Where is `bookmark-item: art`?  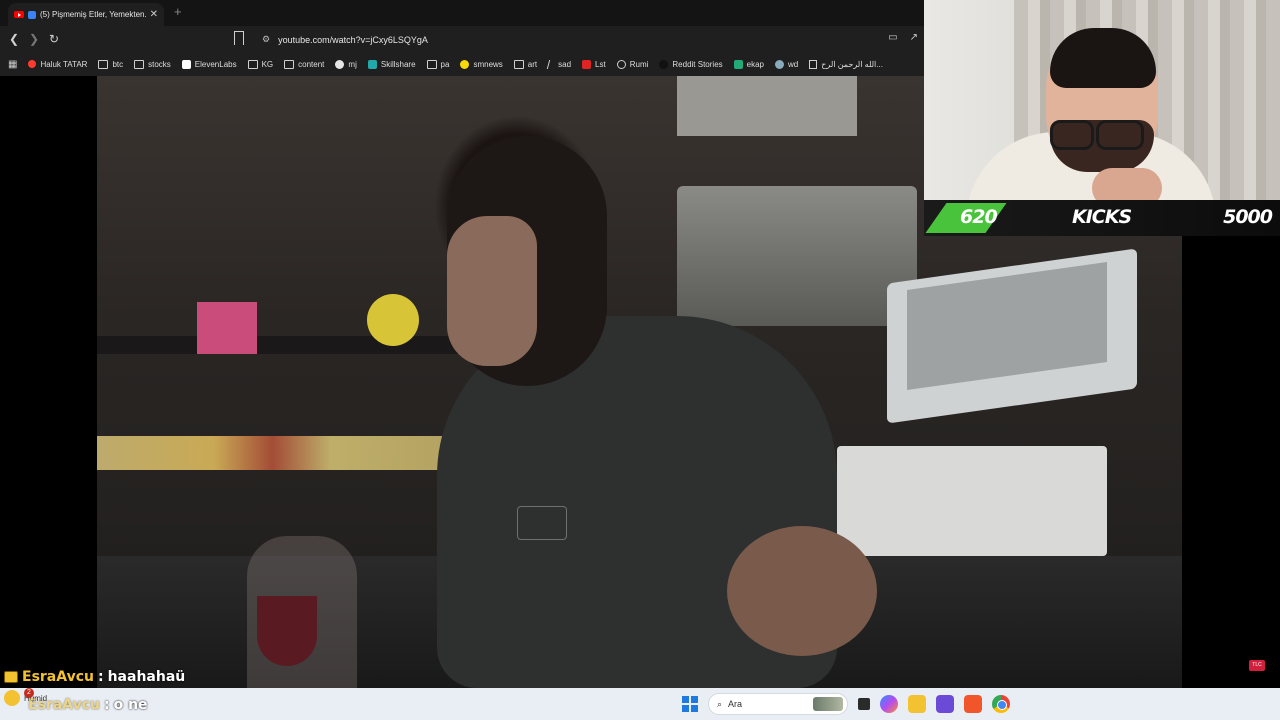
bookmark-item: art is located at coordinates (525, 64).